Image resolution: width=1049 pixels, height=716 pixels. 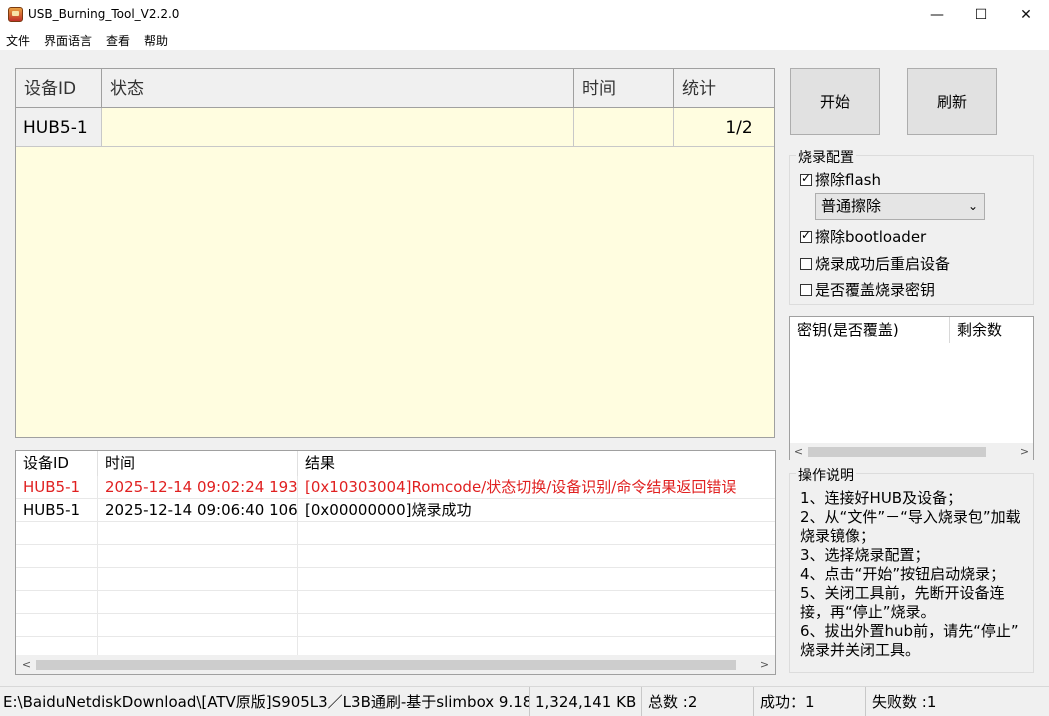 I want to click on device-stats-cell: 1/2, so click(x=724, y=127).